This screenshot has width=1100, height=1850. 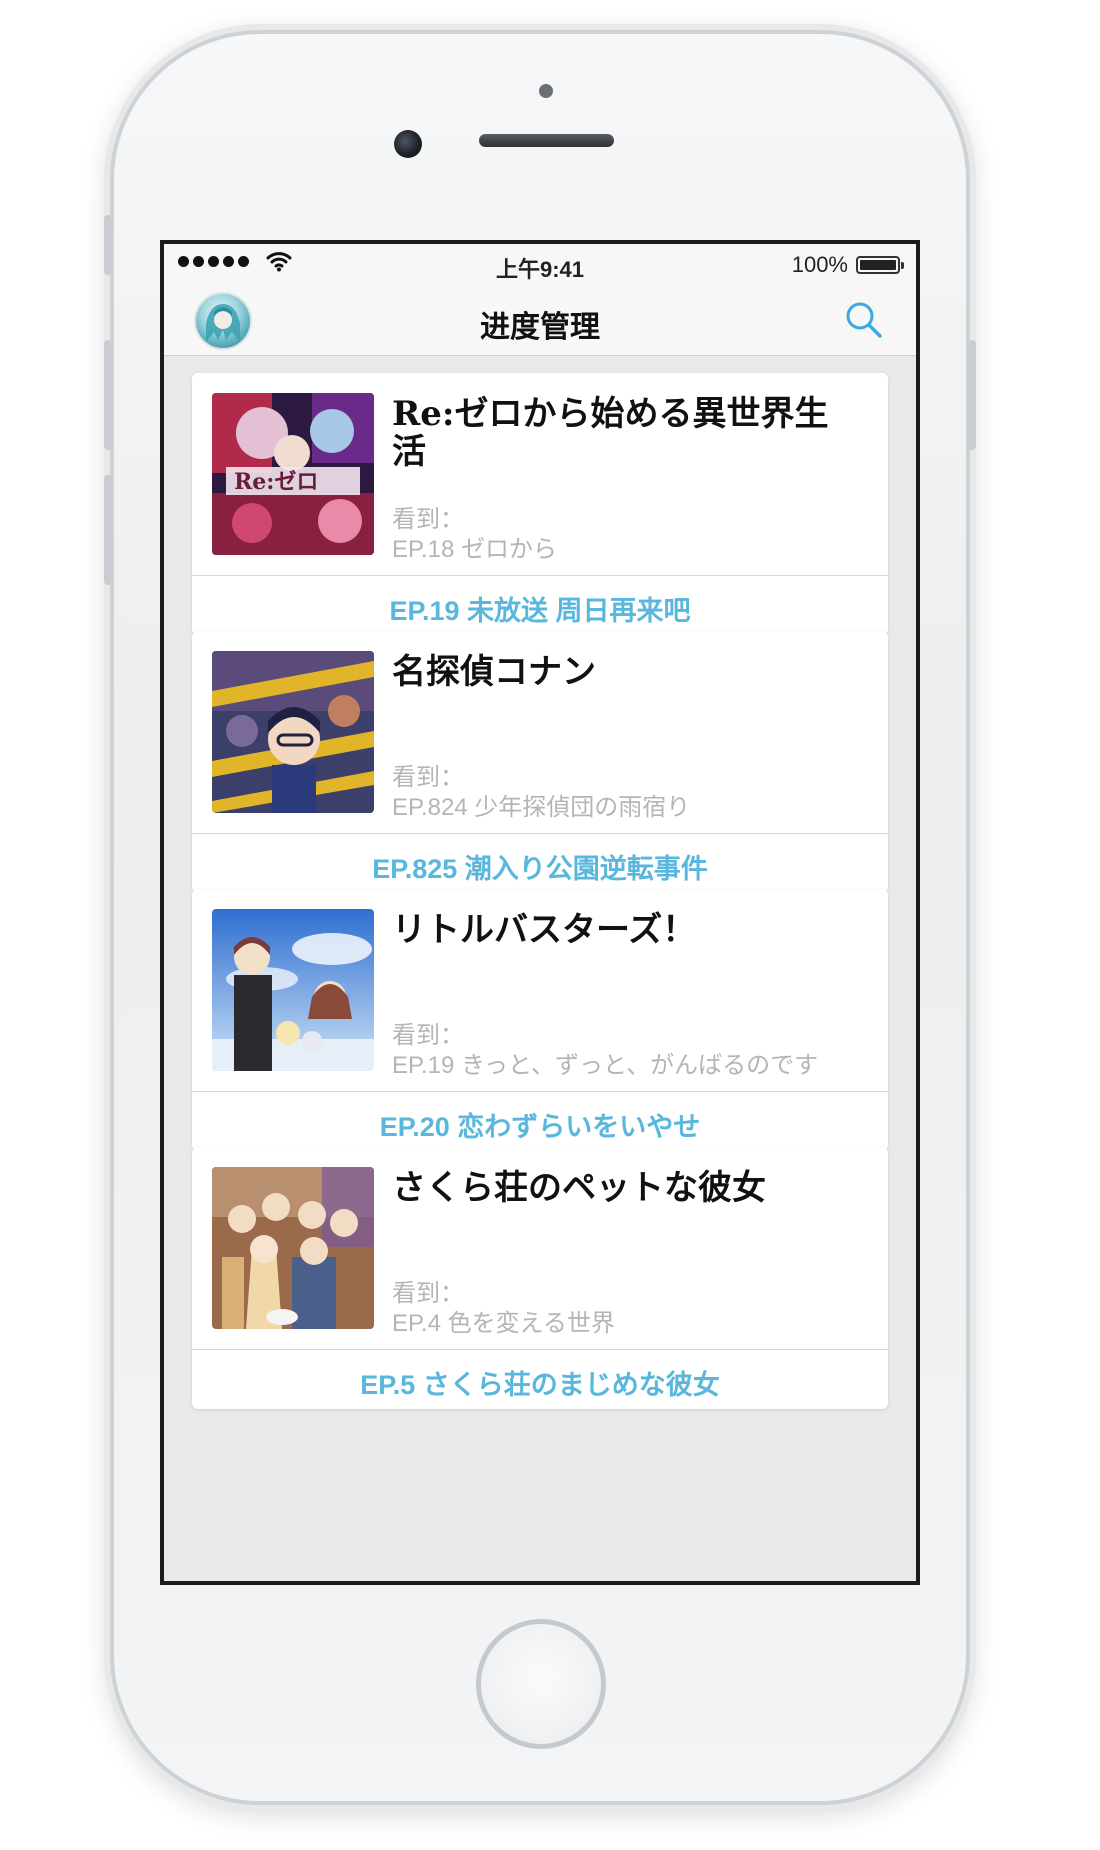 What do you see at coordinates (540, 866) in the screenshot?
I see `next-episode-button: EP.825 潮入り公園逆転事件` at bounding box center [540, 866].